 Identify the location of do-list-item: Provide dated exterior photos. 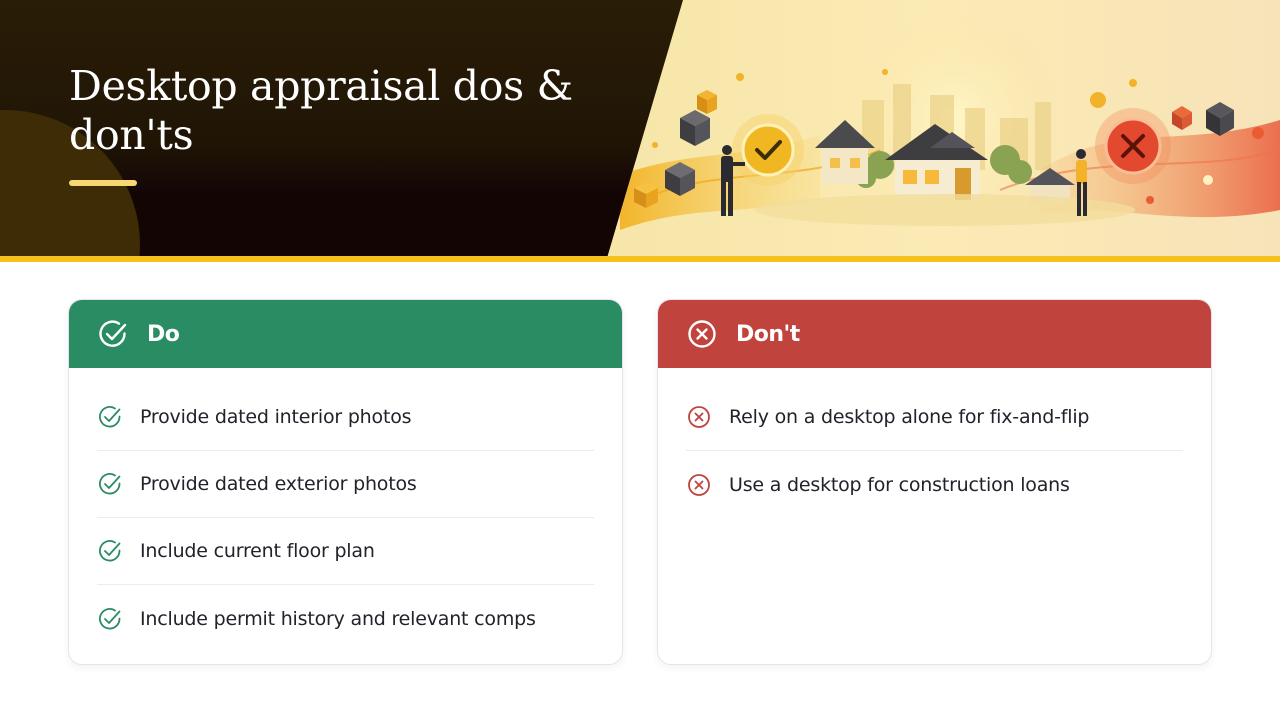
(345, 484).